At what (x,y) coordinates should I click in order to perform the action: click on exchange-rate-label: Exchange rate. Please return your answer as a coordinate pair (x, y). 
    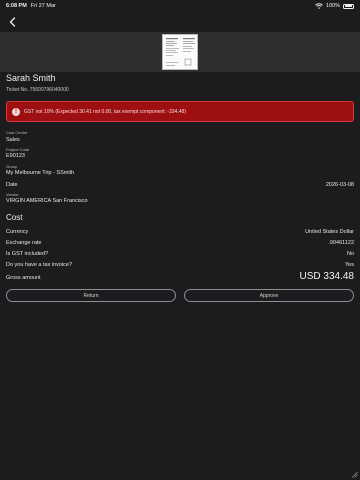
    Looking at the image, I should click on (24, 243).